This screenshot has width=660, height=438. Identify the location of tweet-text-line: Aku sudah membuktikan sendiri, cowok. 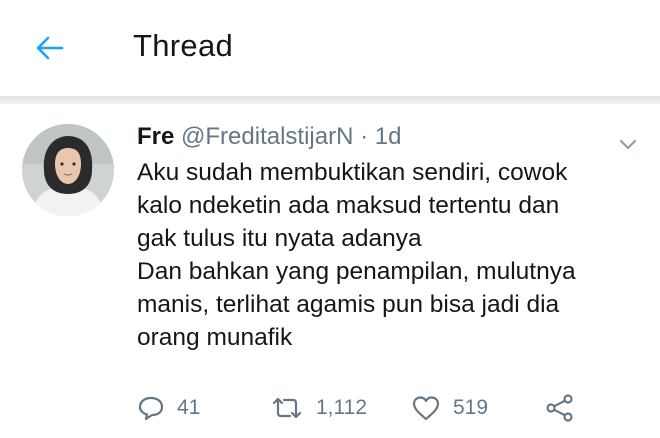
(352, 172).